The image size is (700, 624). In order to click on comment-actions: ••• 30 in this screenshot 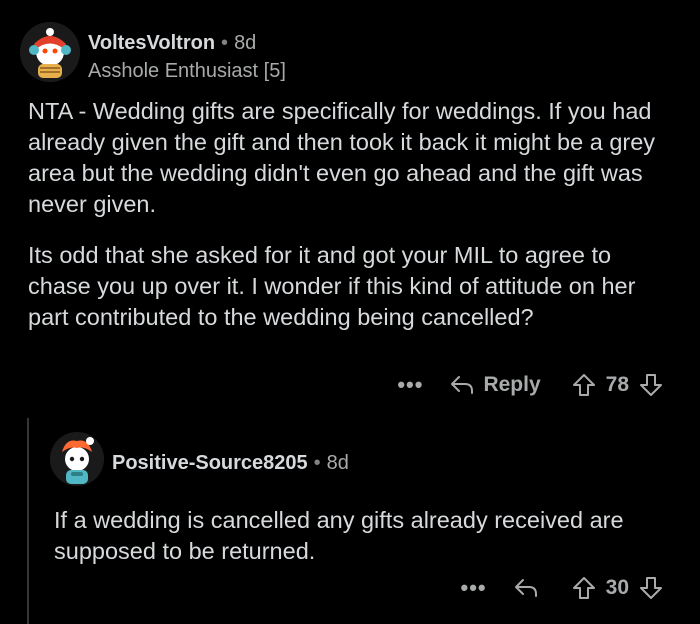, I will do `click(562, 588)`.